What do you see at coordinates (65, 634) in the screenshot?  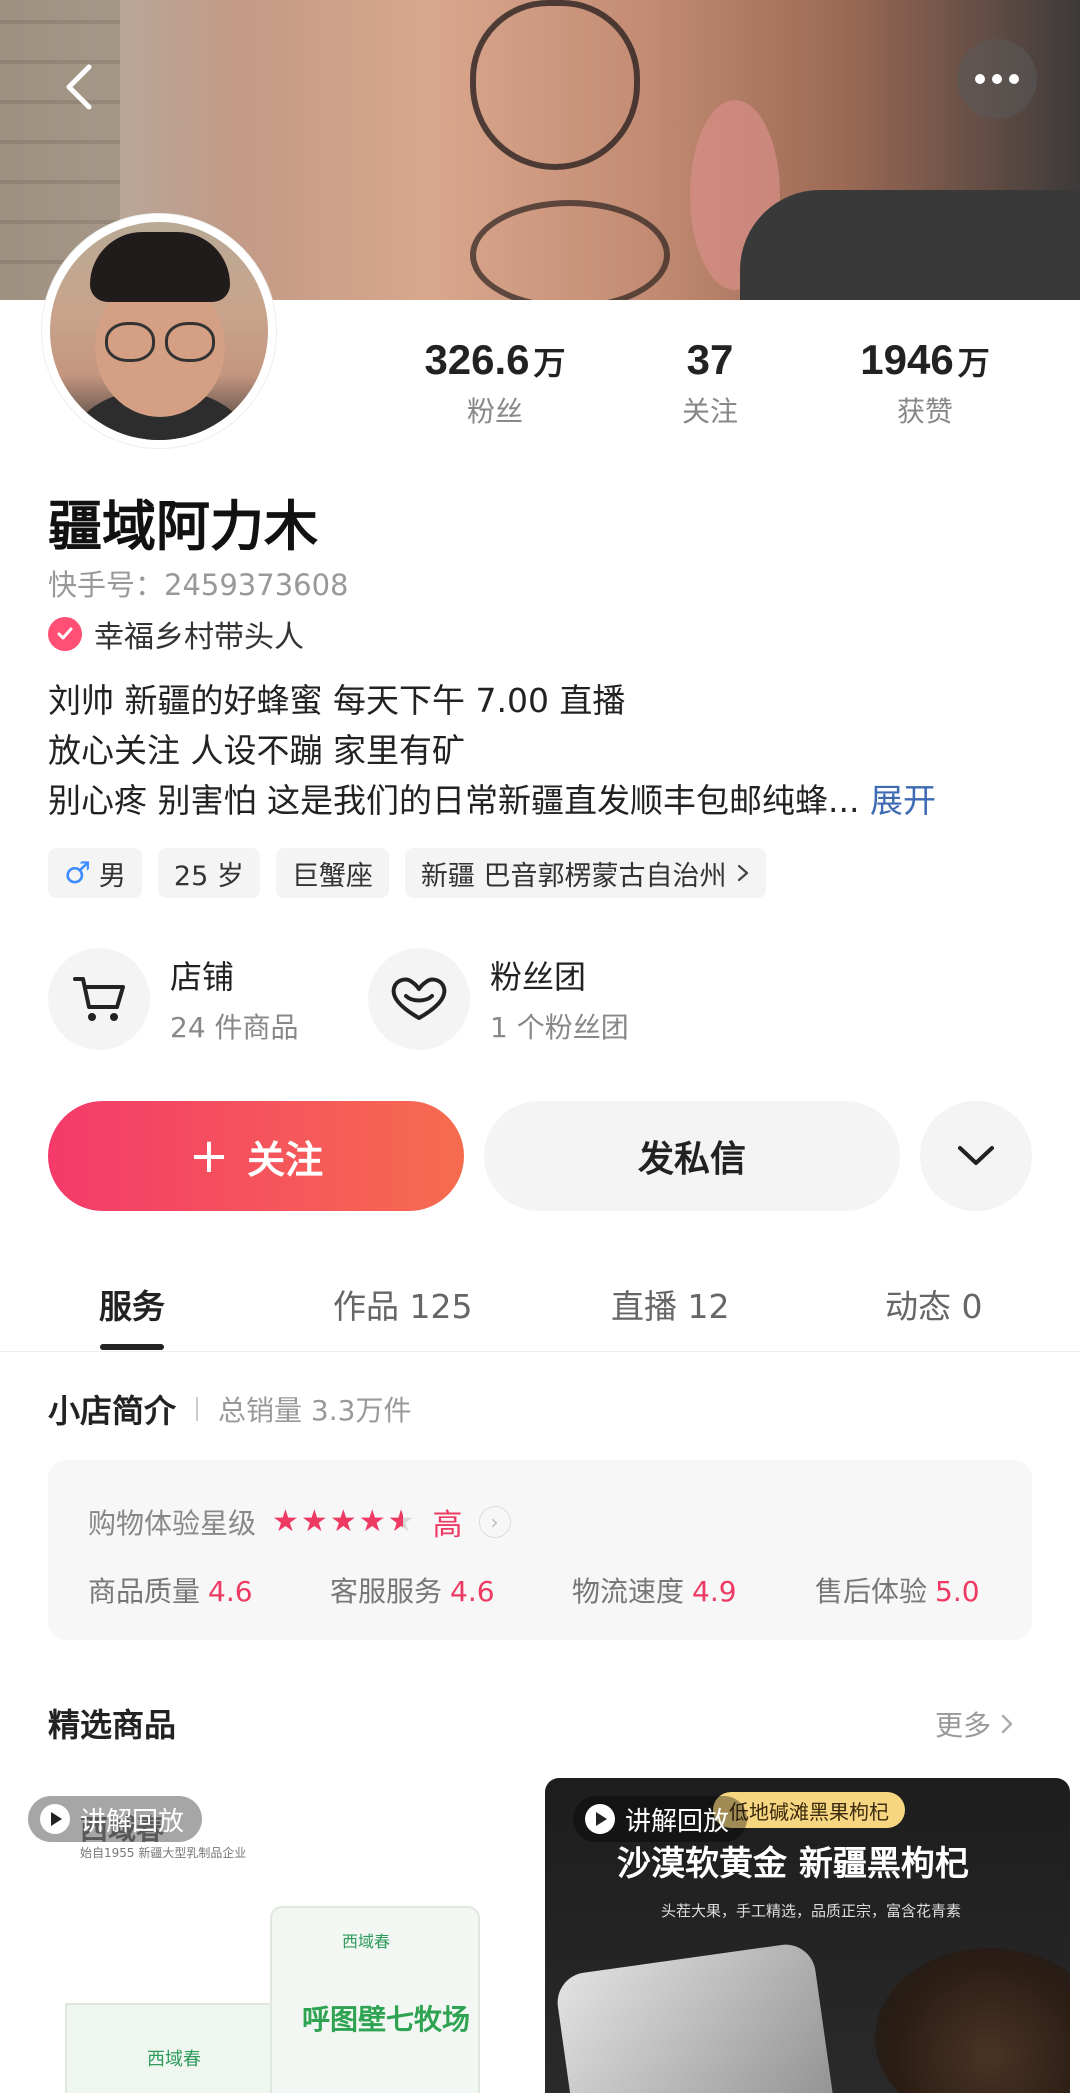 I see `check-badge-icon` at bounding box center [65, 634].